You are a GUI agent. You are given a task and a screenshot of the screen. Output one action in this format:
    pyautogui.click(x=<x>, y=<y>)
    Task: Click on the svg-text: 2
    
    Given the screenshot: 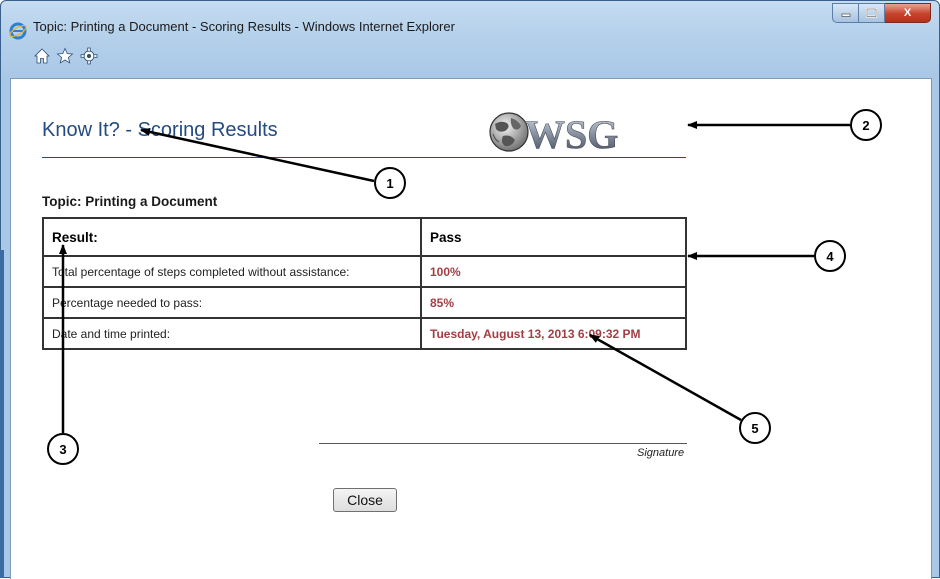 What is the action you would take?
    pyautogui.click(x=865, y=125)
    